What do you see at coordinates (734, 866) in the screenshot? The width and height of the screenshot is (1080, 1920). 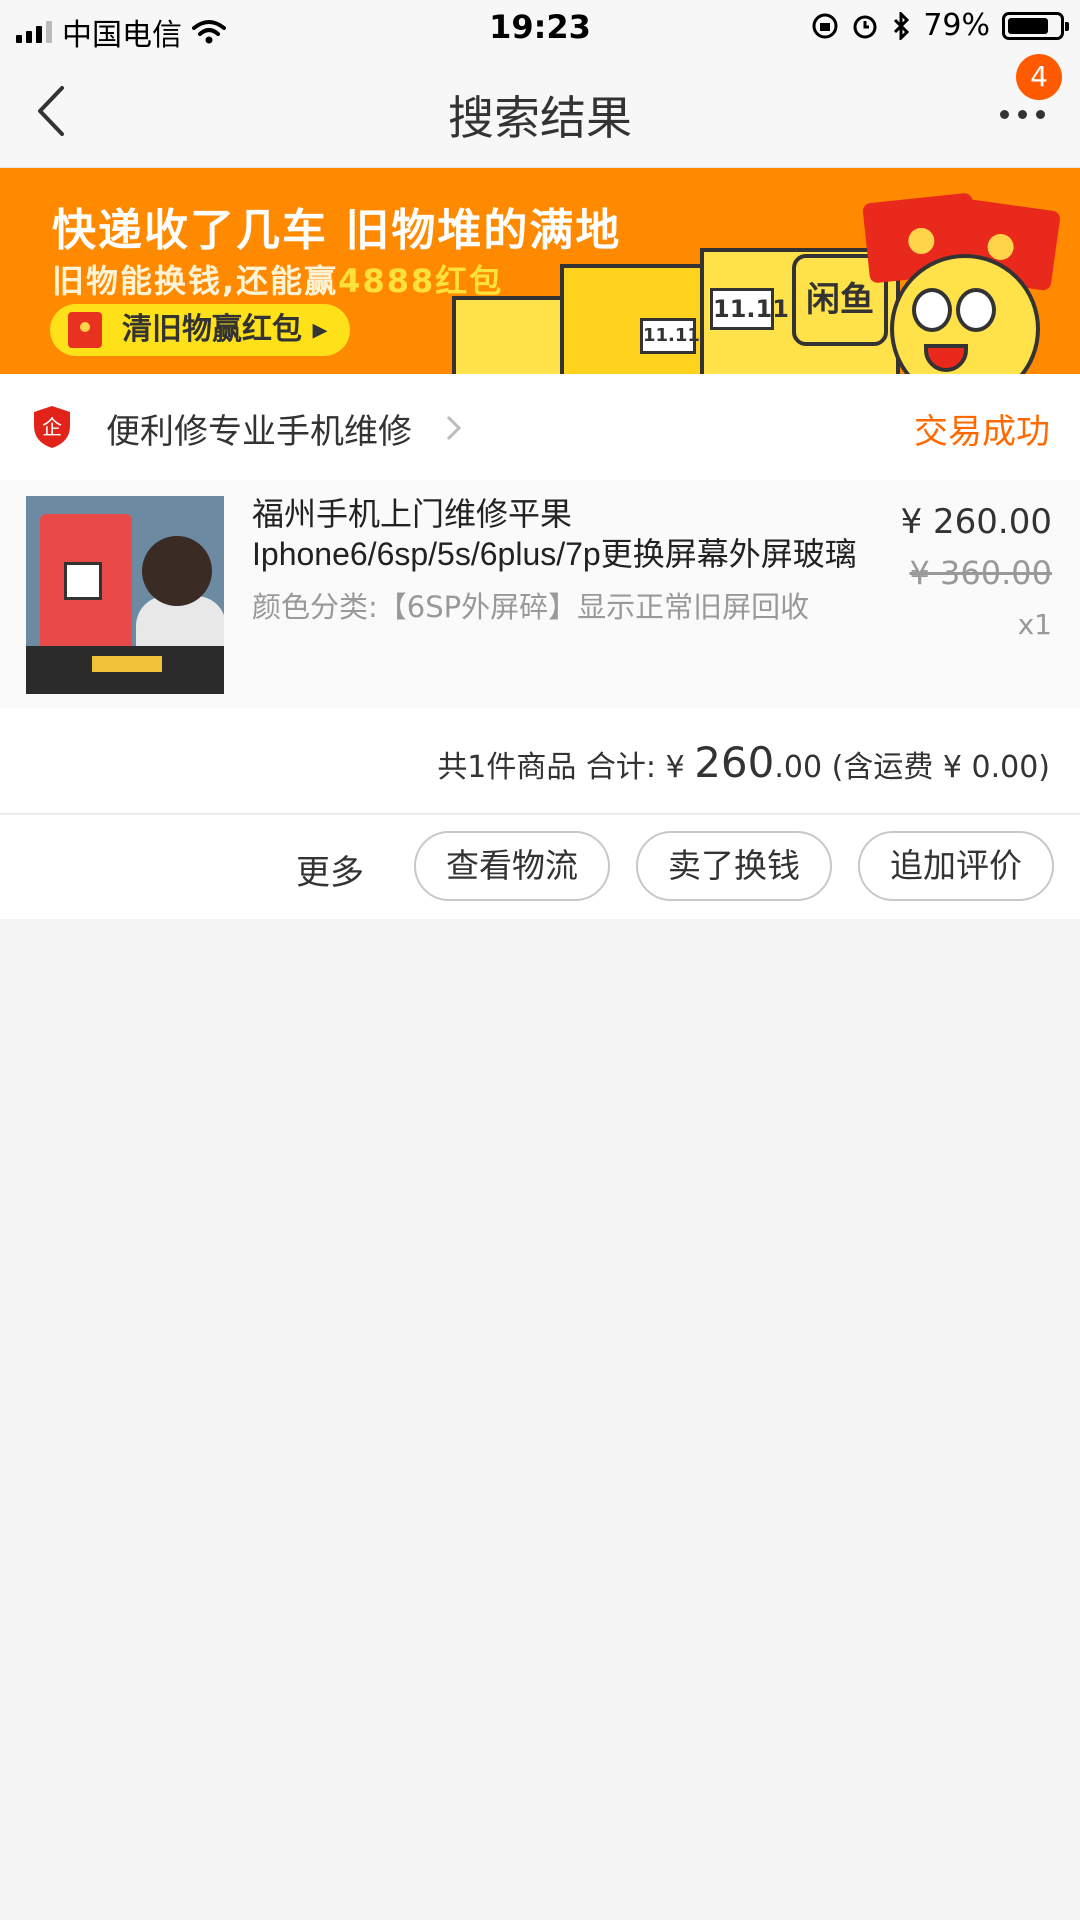 I see `sell-for-cash-button: 卖了换钱` at bounding box center [734, 866].